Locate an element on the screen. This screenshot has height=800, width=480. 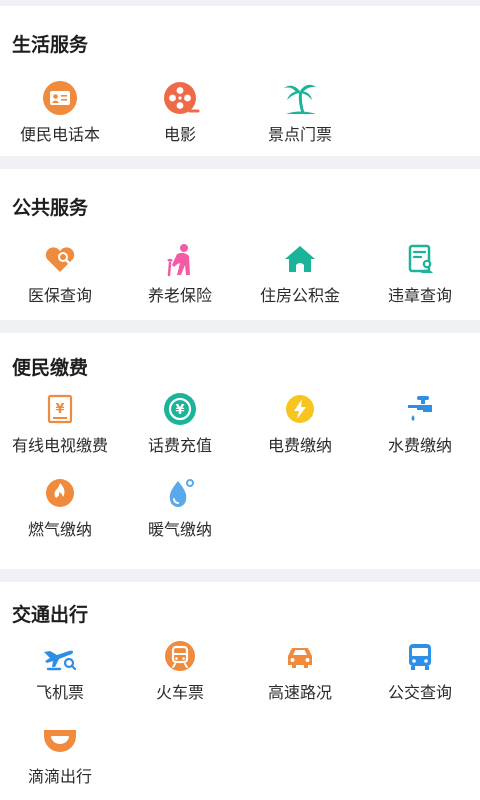
service-label: 违章查询 is located at coordinates (419, 295).